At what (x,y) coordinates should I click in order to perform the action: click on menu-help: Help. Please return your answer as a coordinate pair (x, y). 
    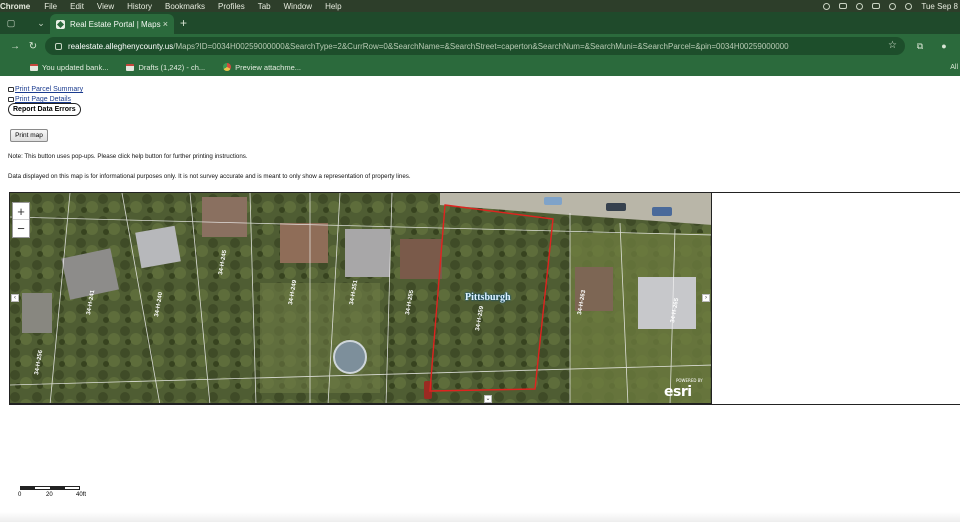
    Looking at the image, I should click on (333, 6).